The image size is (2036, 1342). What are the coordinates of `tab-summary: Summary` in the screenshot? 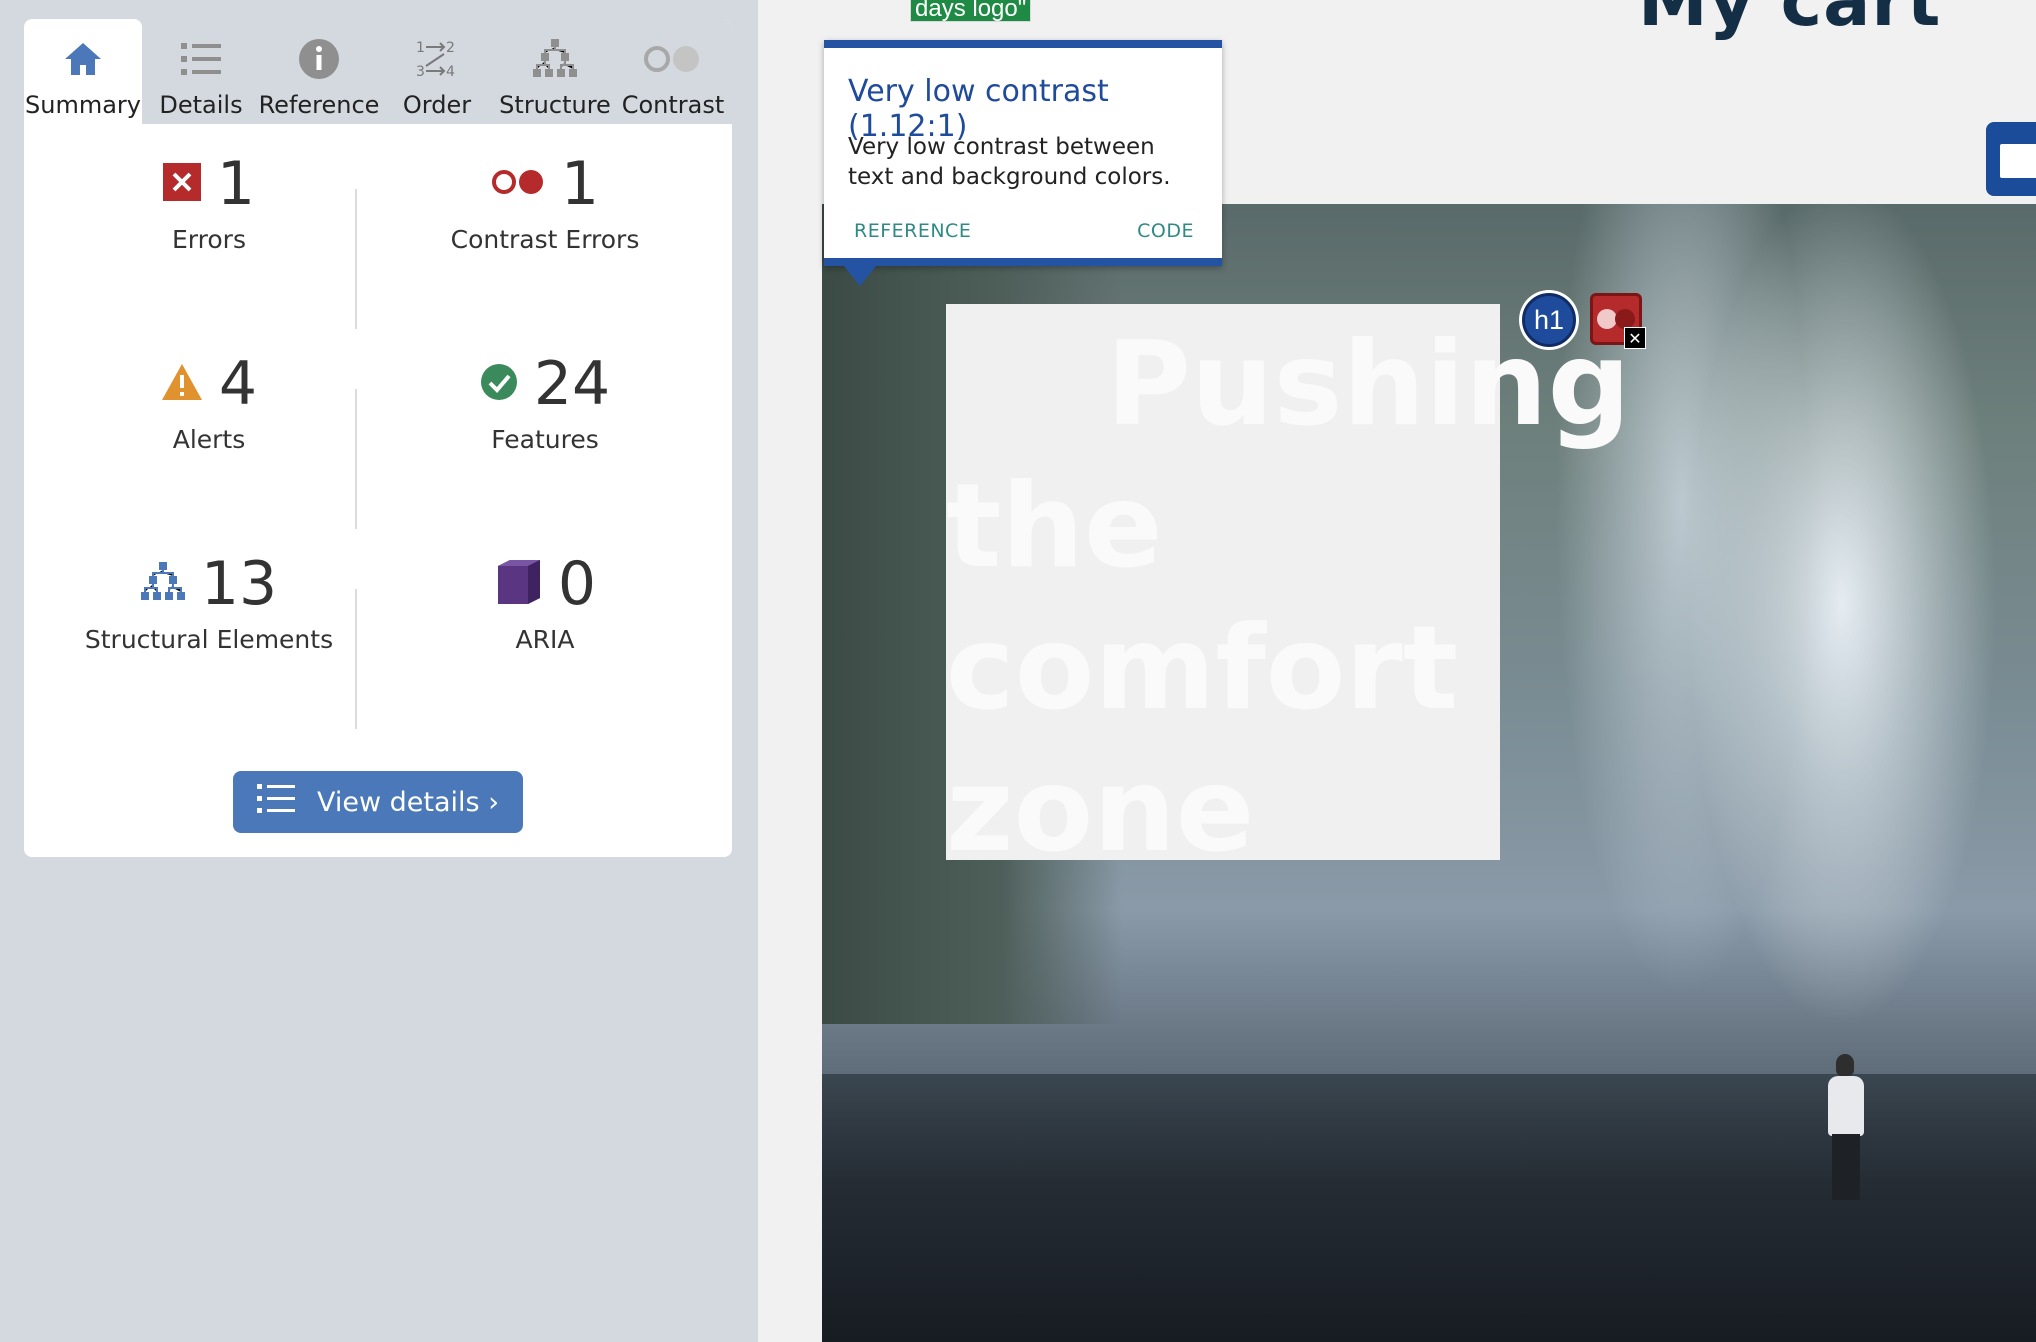 It's located at (83, 71).